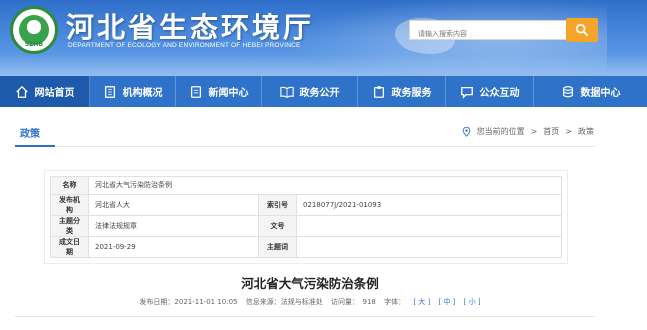  Describe the element at coordinates (34, 30) in the screenshot. I see `agency-logo: SZHB` at that location.